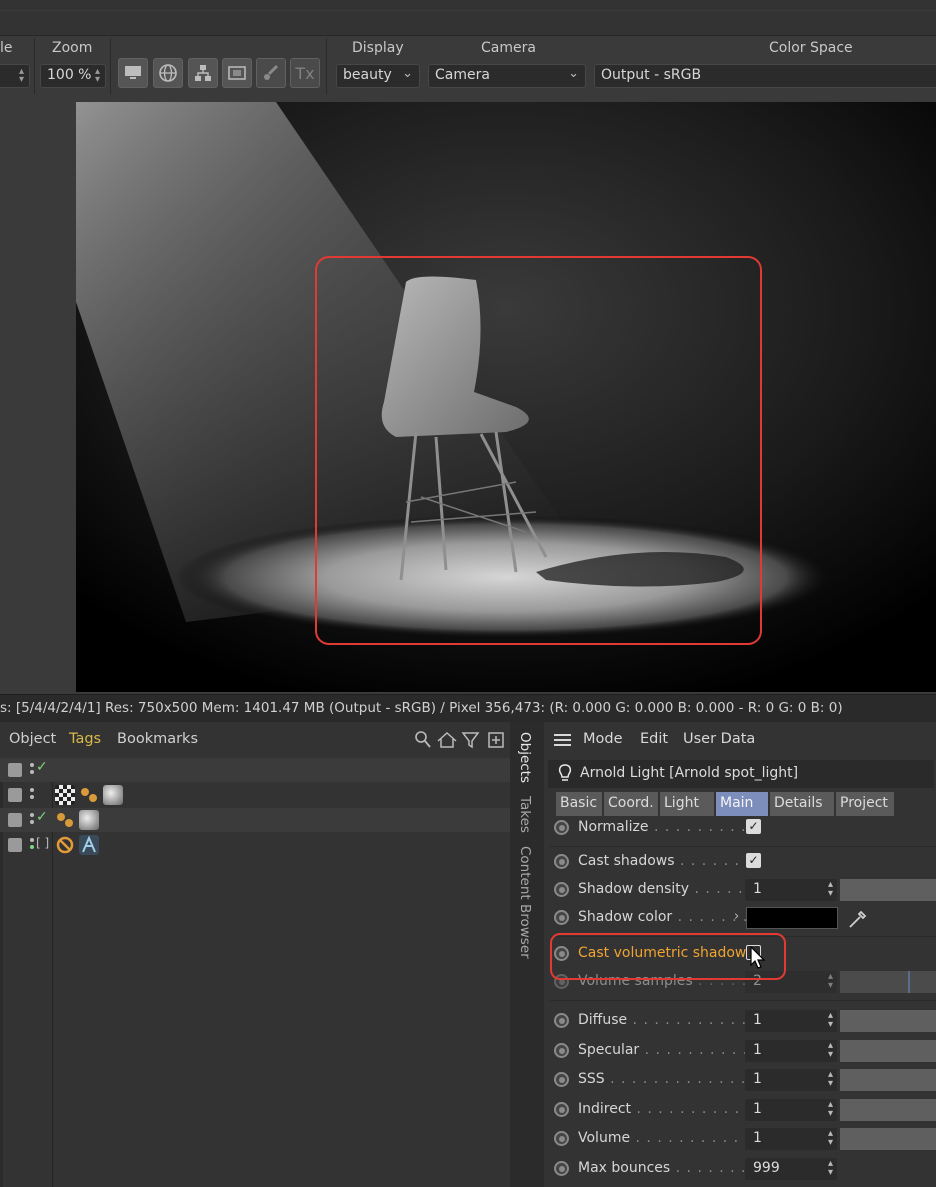  What do you see at coordinates (603, 739) in the screenshot?
I see `menu-mode: Mode` at bounding box center [603, 739].